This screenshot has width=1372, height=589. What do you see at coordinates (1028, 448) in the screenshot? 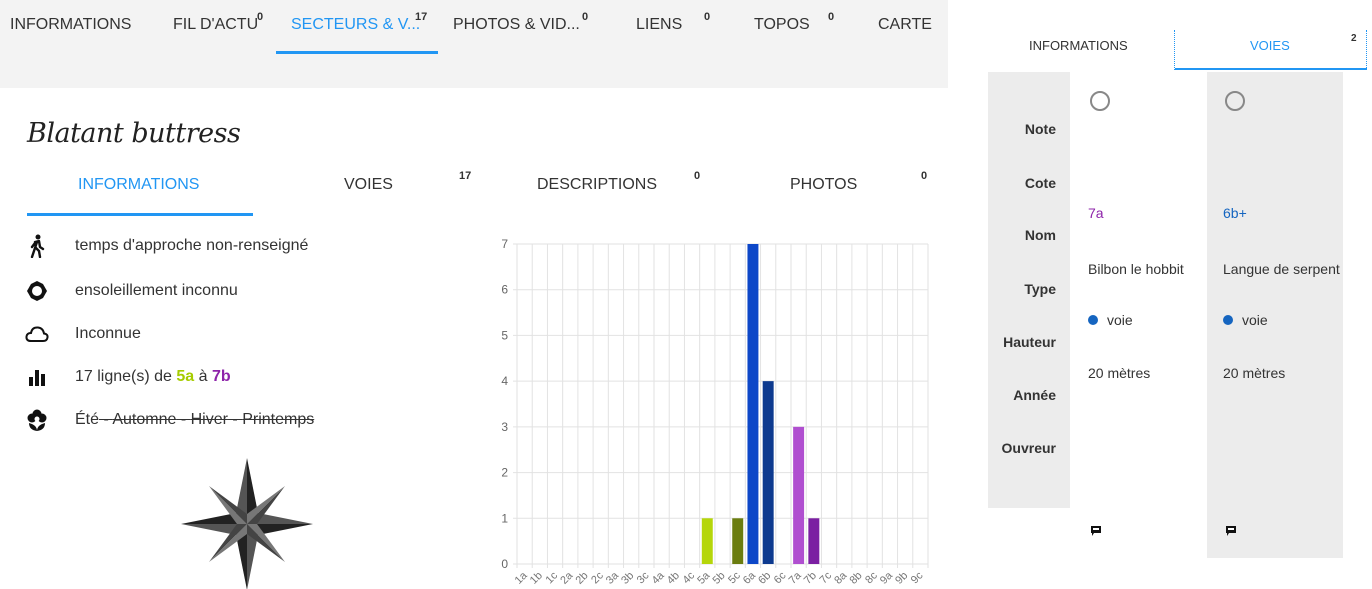
I see `label-ouvreur: Ouvreur` at bounding box center [1028, 448].